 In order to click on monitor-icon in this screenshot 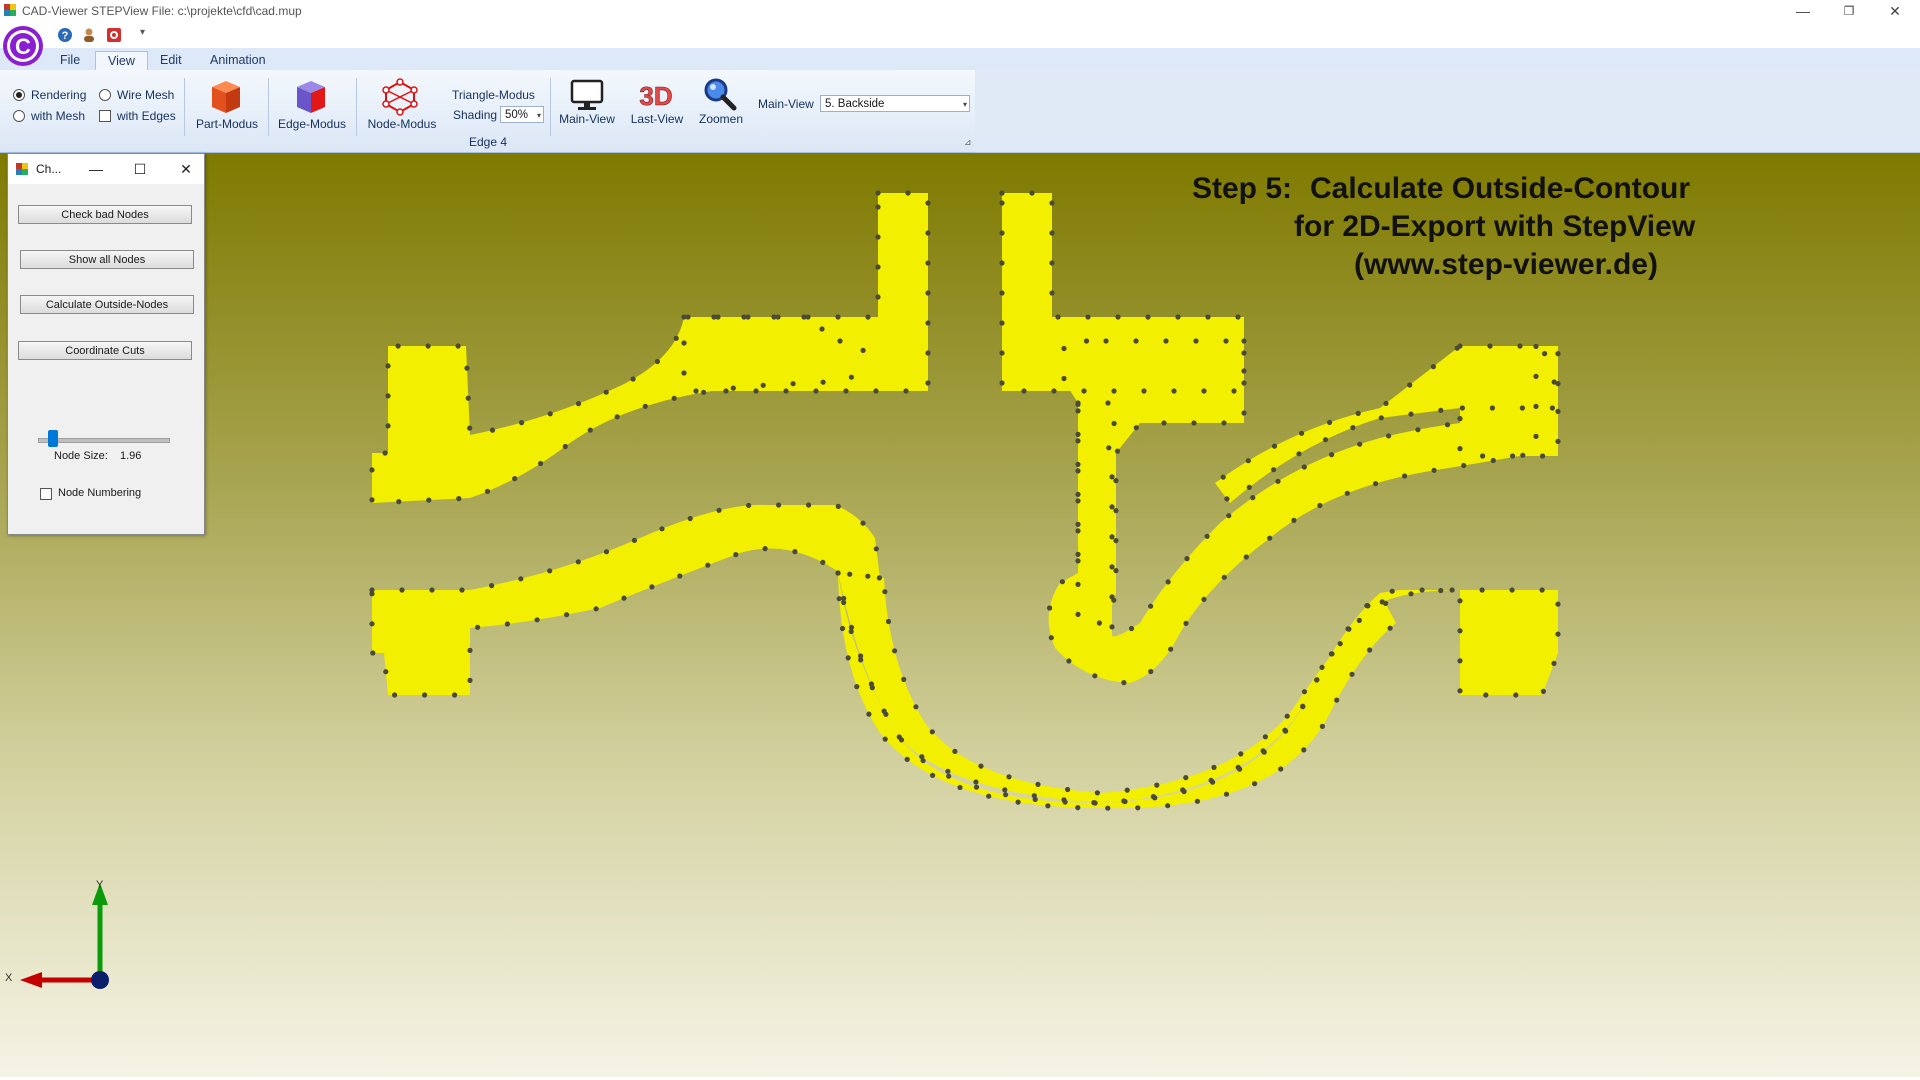, I will do `click(587, 95)`.